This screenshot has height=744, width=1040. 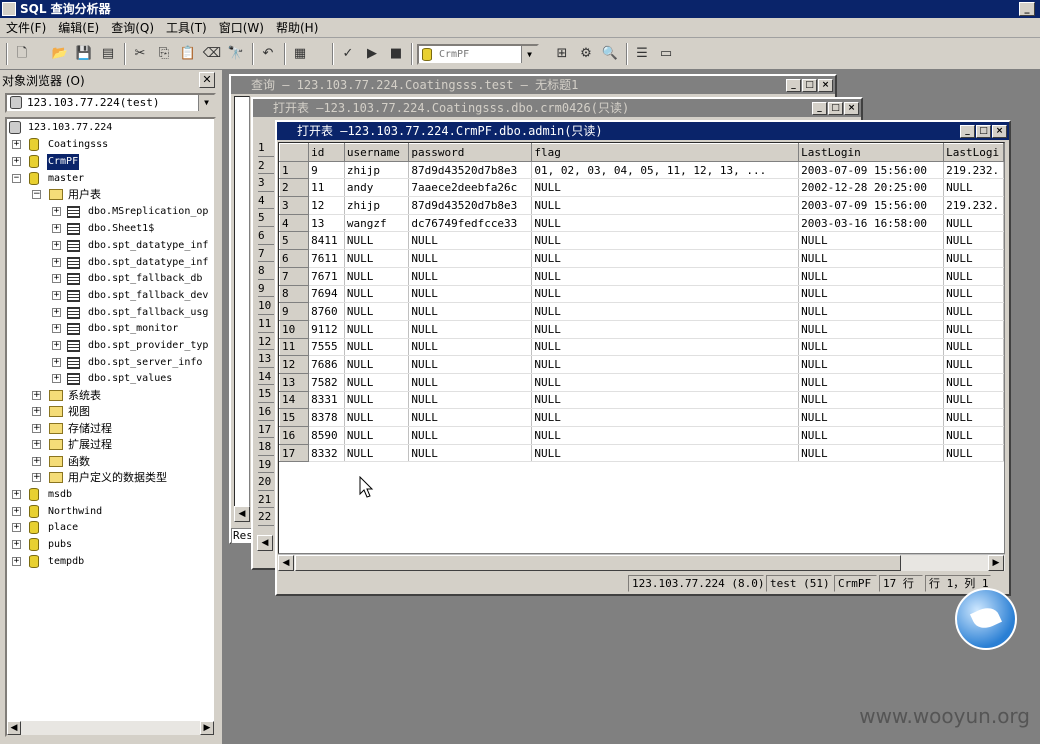 I want to click on column-header: username, so click(x=376, y=152).